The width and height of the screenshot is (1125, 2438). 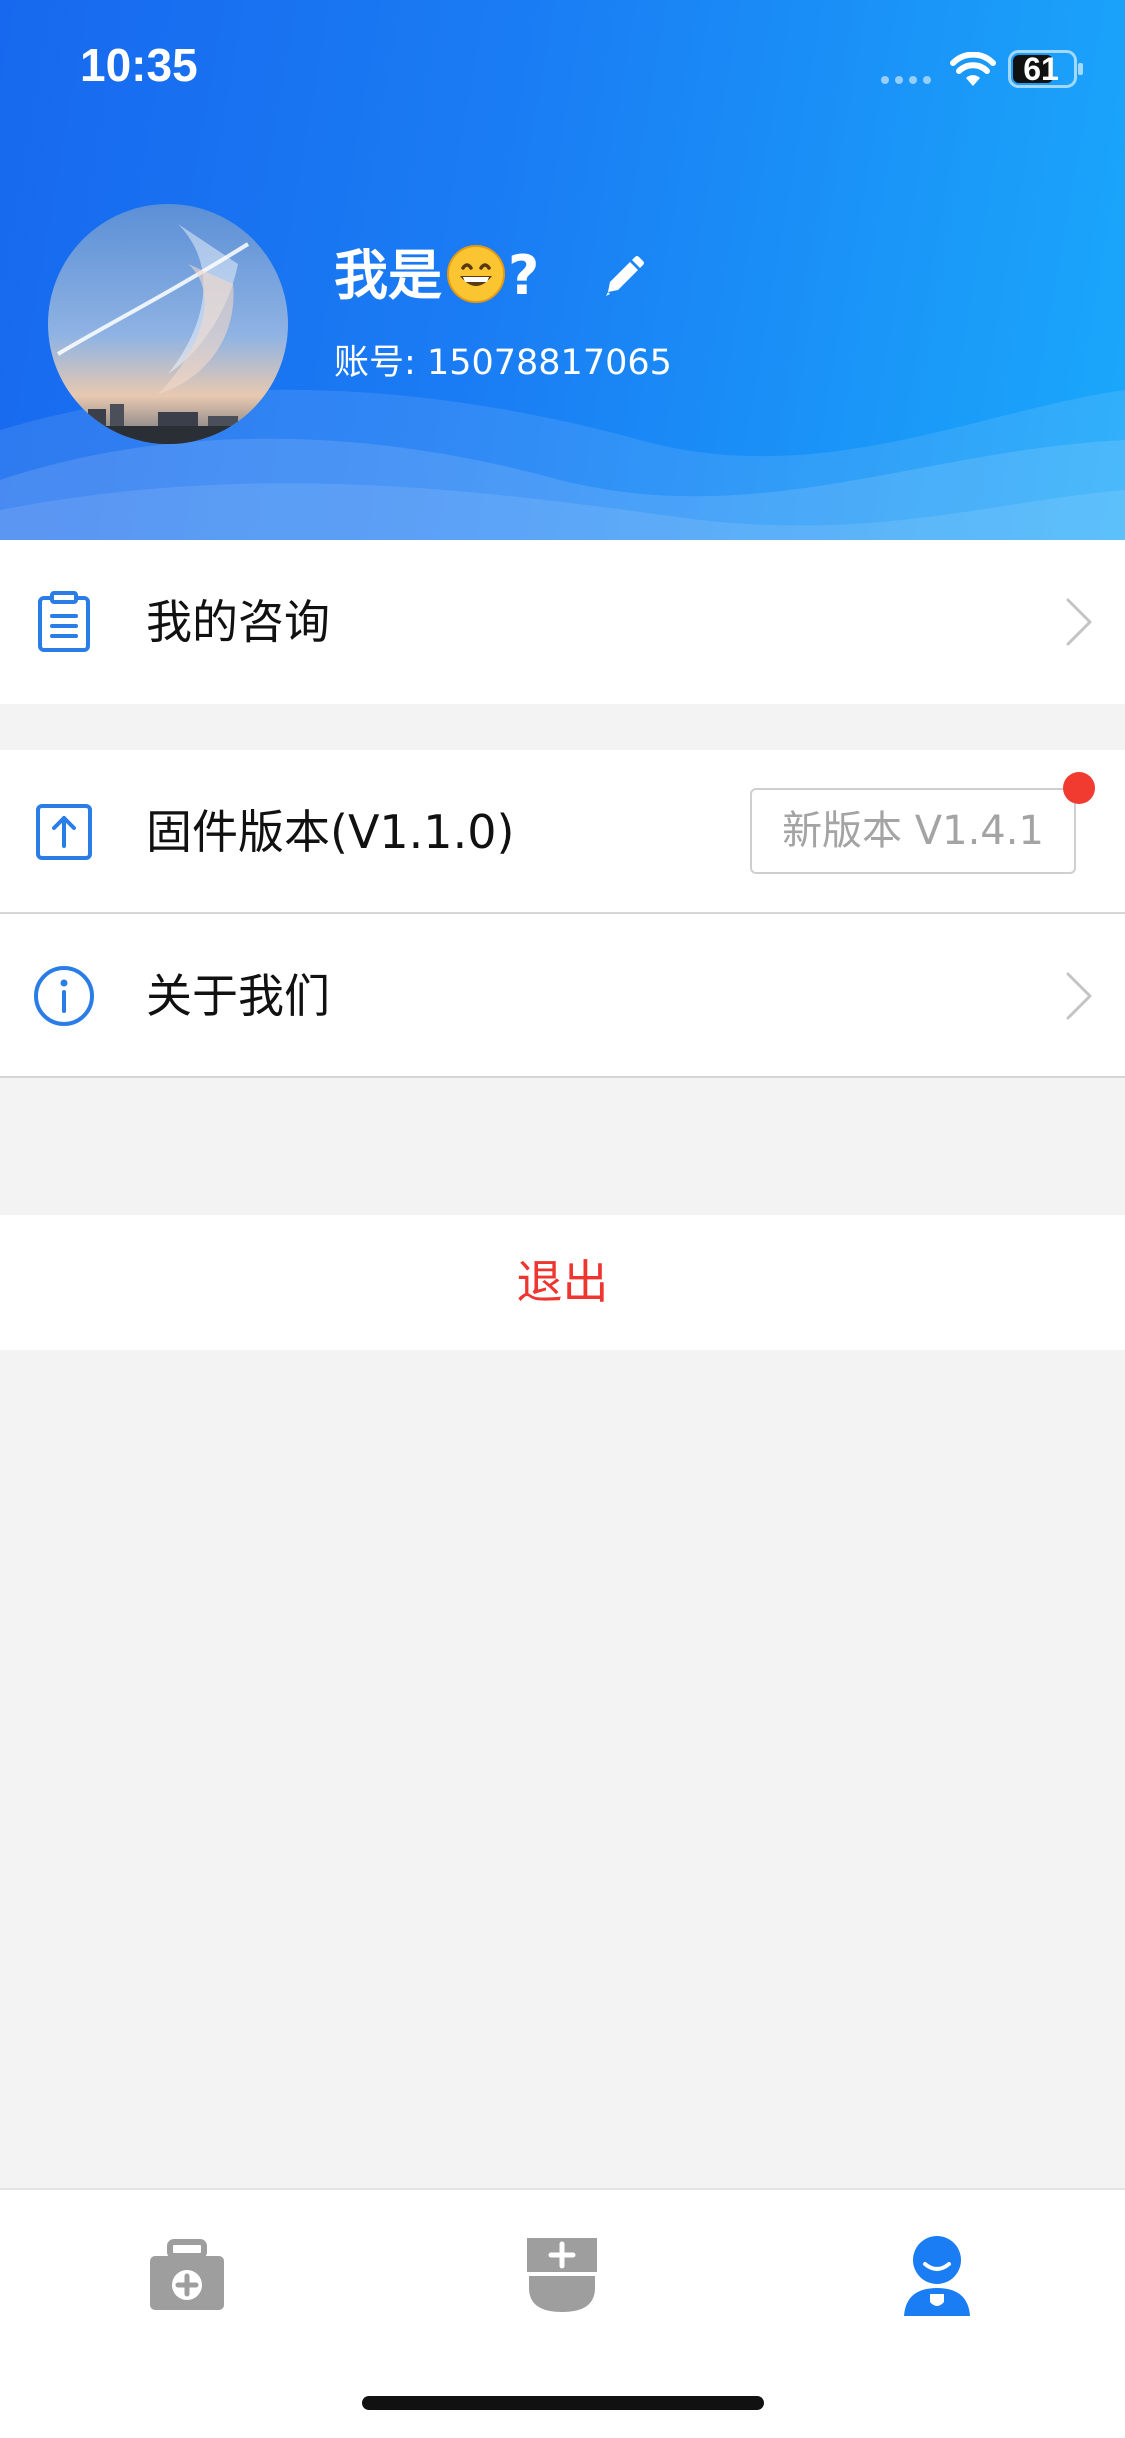 What do you see at coordinates (168, 334) in the screenshot?
I see `avatar-photo` at bounding box center [168, 334].